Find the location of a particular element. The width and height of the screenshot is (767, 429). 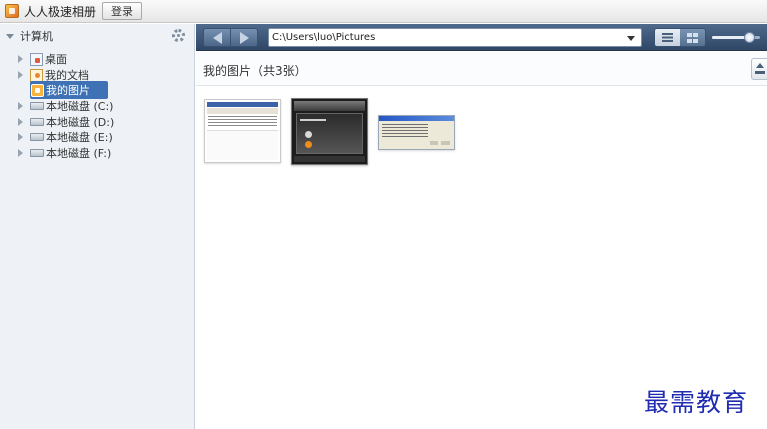

sidebar-item-label: 本地磁盘 (F:) is located at coordinates (79, 153).